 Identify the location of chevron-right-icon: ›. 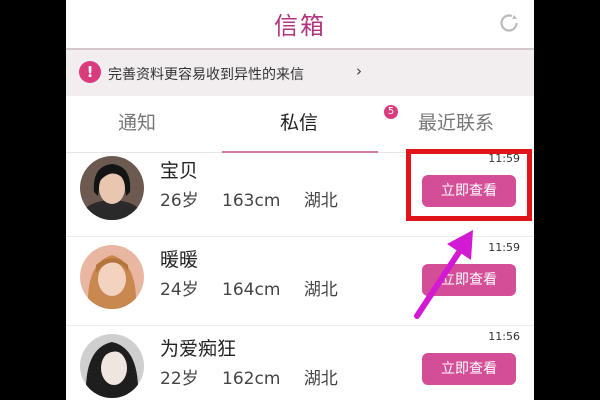
(359, 71).